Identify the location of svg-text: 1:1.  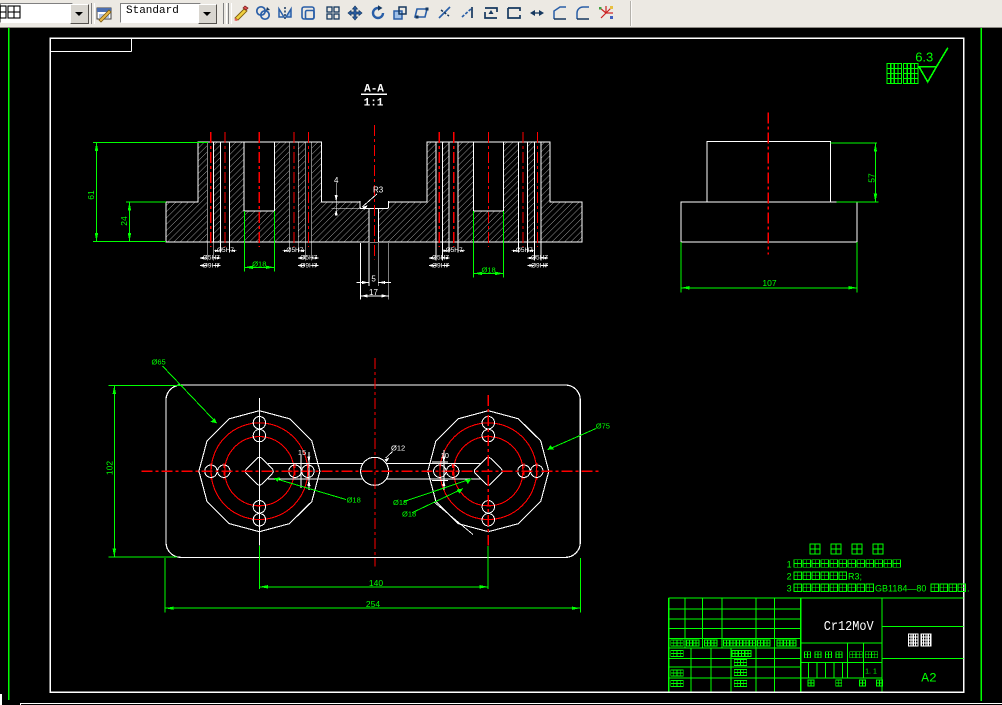
(374, 104).